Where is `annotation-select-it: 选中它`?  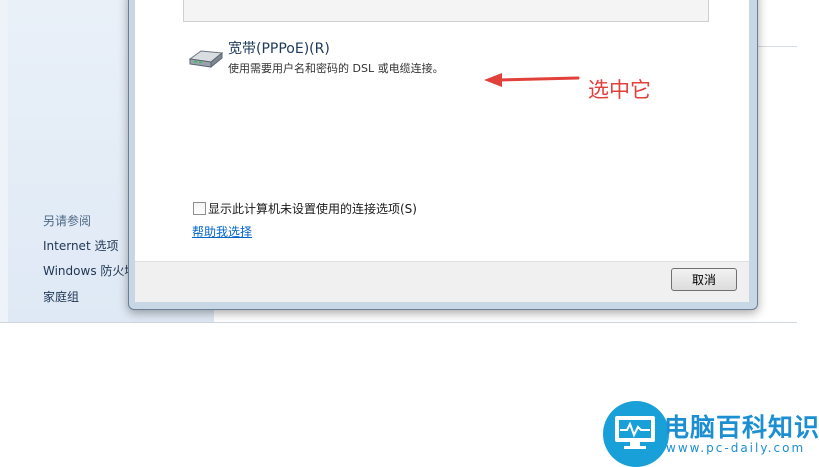 annotation-select-it: 选中它 is located at coordinates (619, 90).